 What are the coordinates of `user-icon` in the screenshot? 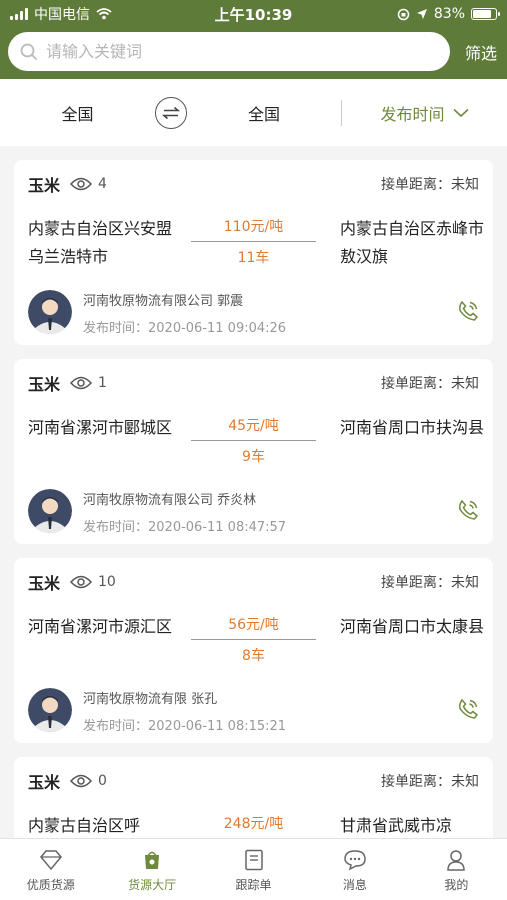 It's located at (456, 860).